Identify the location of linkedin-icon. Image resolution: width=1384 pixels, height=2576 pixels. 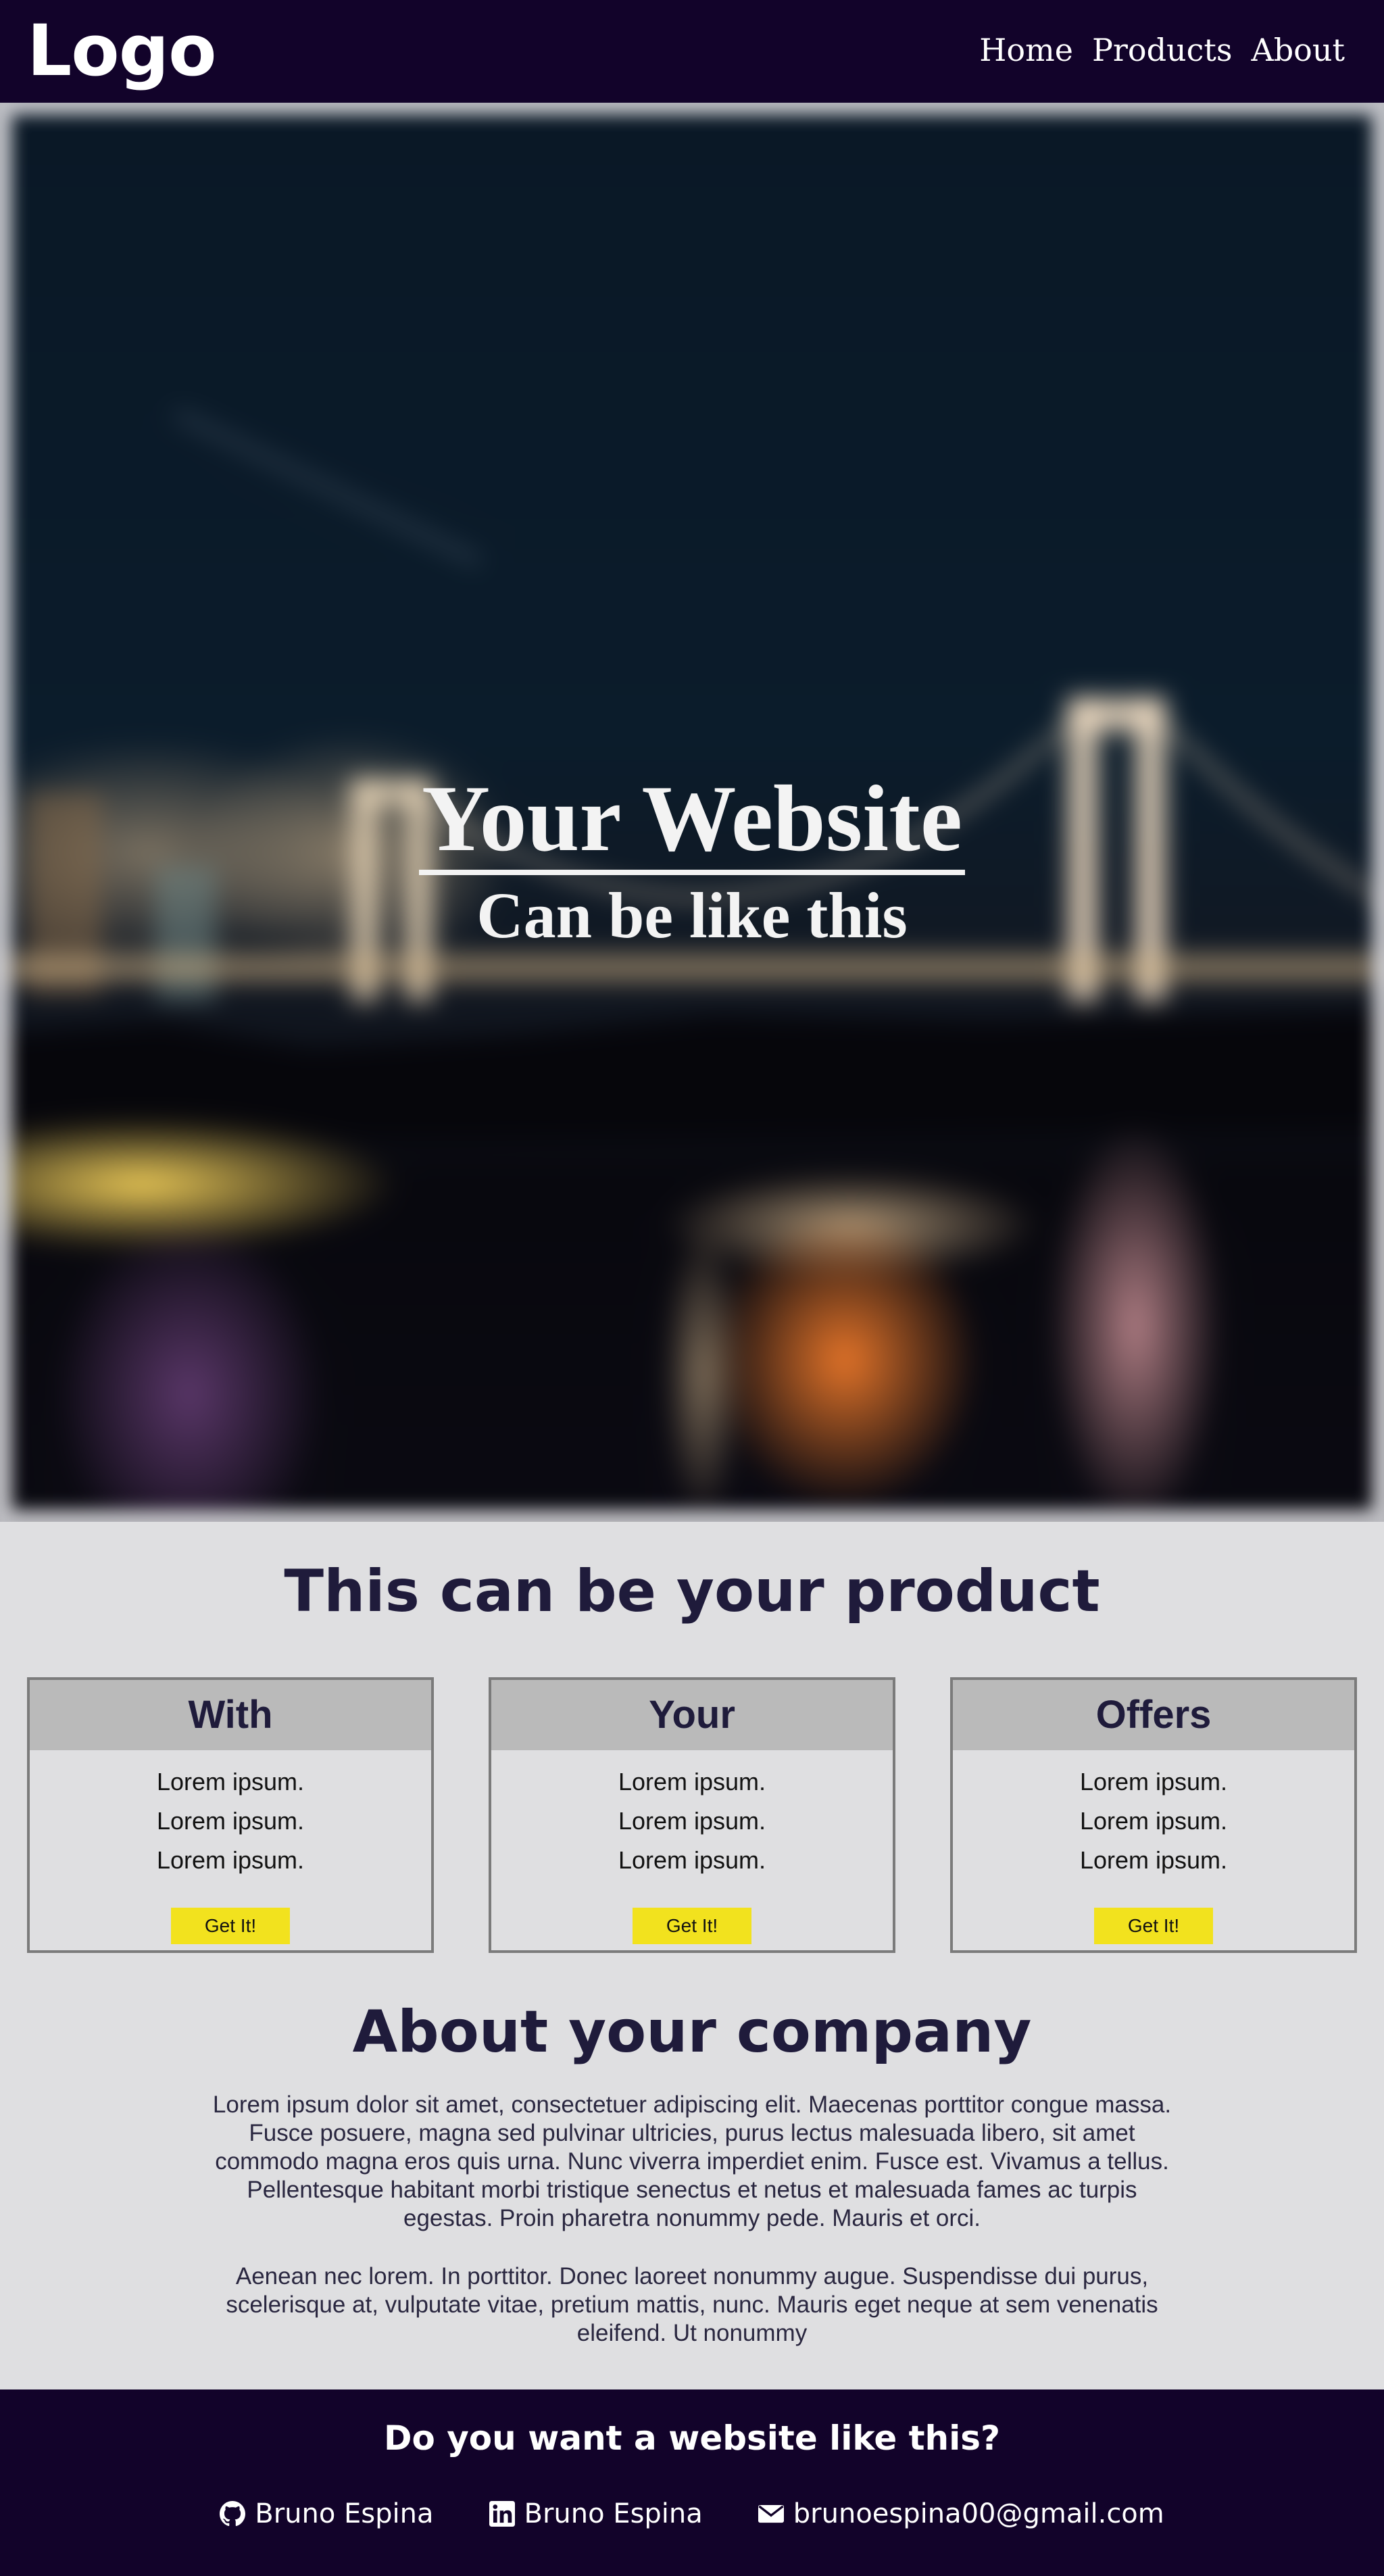
(502, 2514).